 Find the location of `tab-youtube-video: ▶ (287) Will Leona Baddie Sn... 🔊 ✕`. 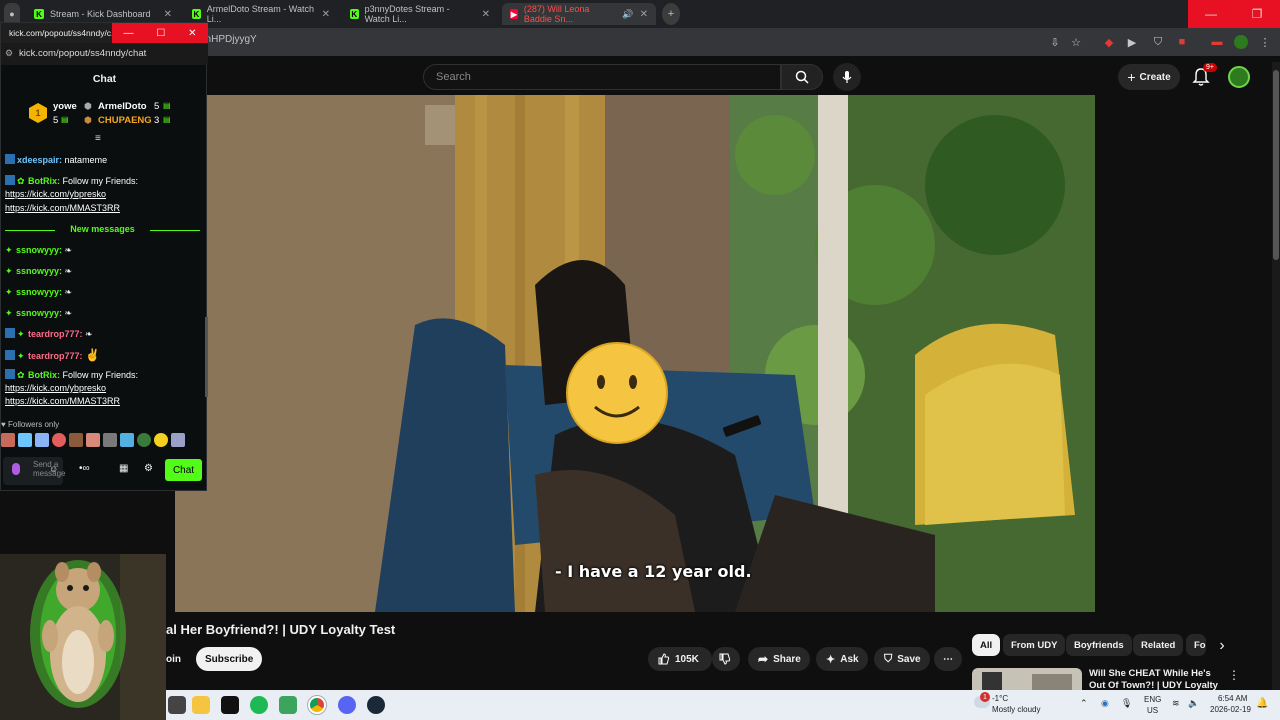

tab-youtube-video: ▶ (287) Will Leona Baddie Sn... 🔊 ✕ is located at coordinates (579, 14).